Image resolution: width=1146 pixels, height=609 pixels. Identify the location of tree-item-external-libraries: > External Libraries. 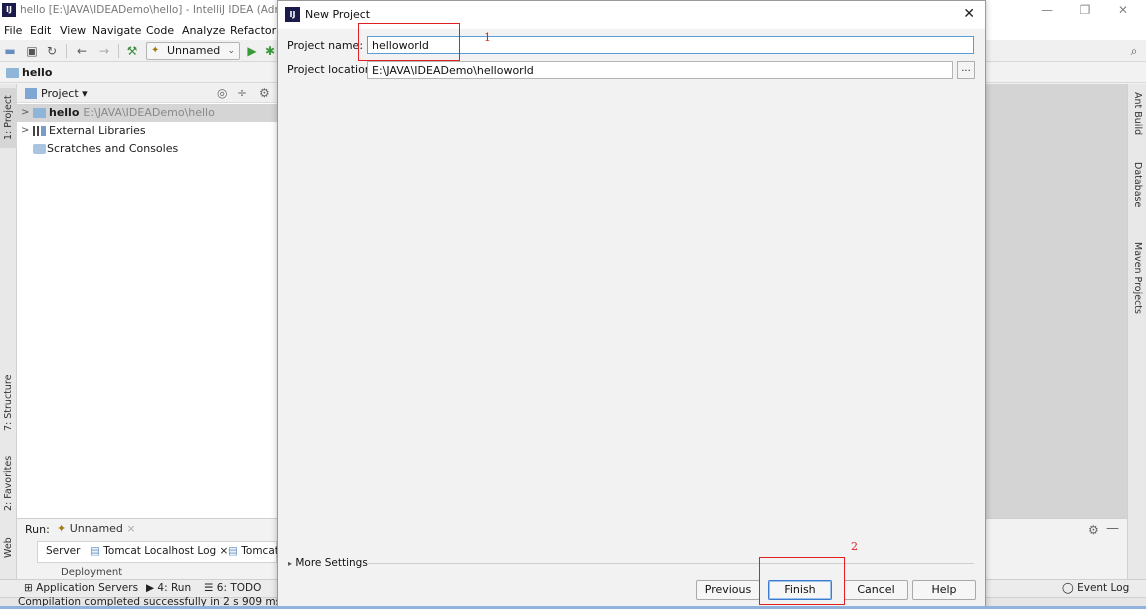
(147, 131).